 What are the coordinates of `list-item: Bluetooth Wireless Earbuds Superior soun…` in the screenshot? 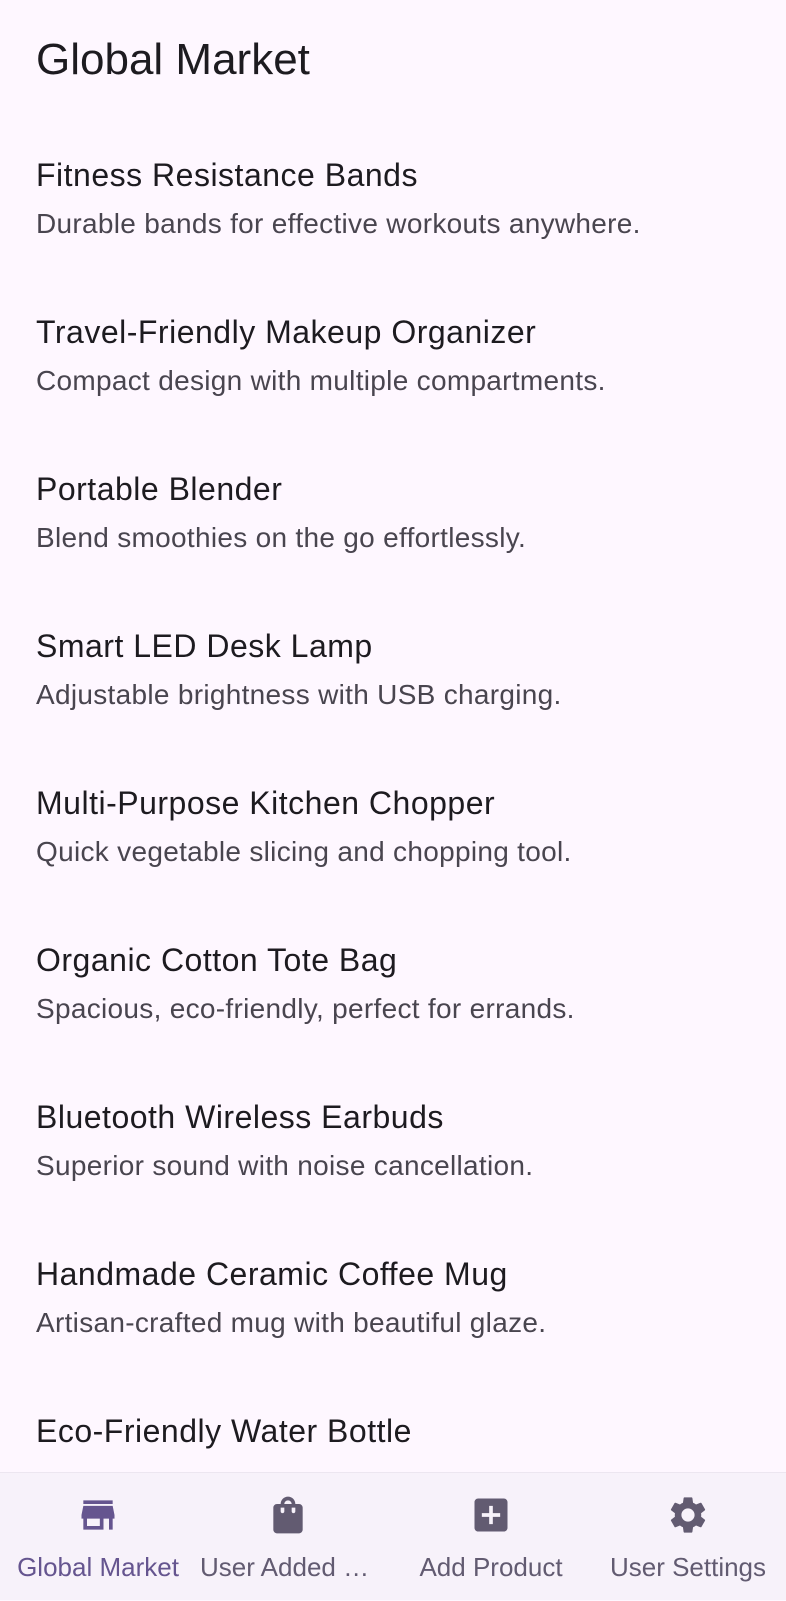 It's located at (393, 1150).